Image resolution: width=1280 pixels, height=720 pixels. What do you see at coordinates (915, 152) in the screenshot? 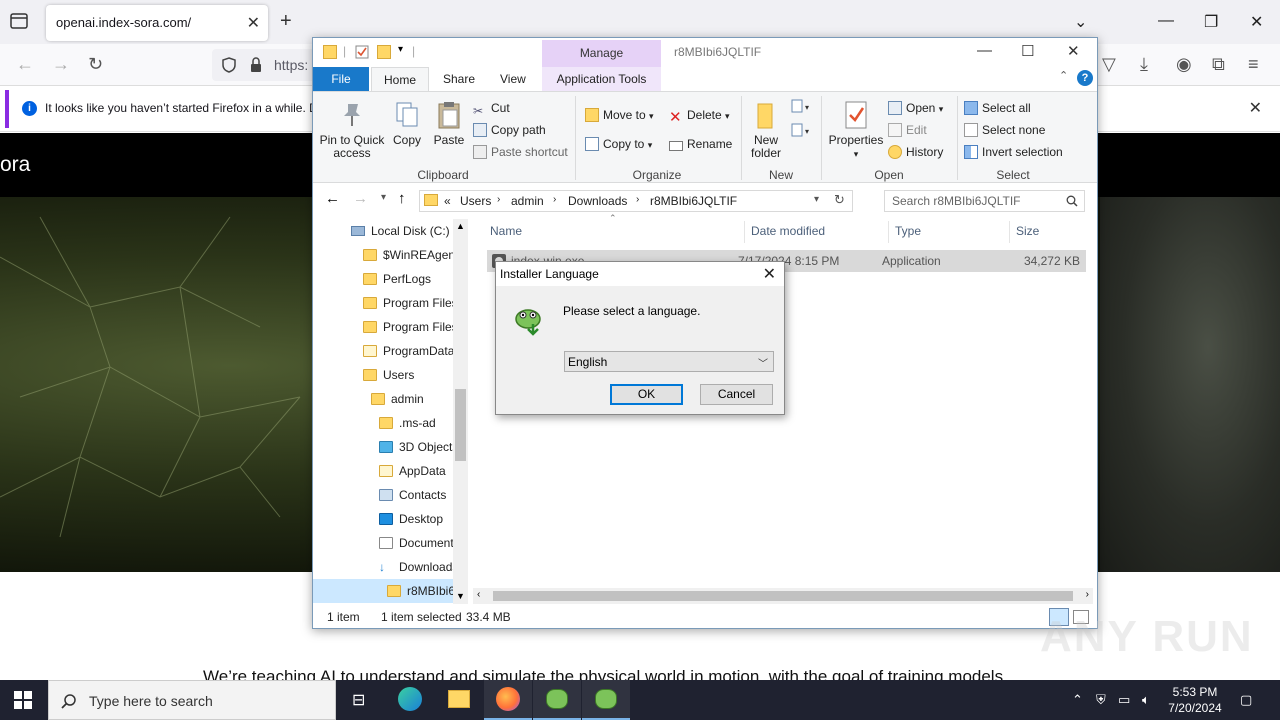
I see `history-button: History` at bounding box center [915, 152].